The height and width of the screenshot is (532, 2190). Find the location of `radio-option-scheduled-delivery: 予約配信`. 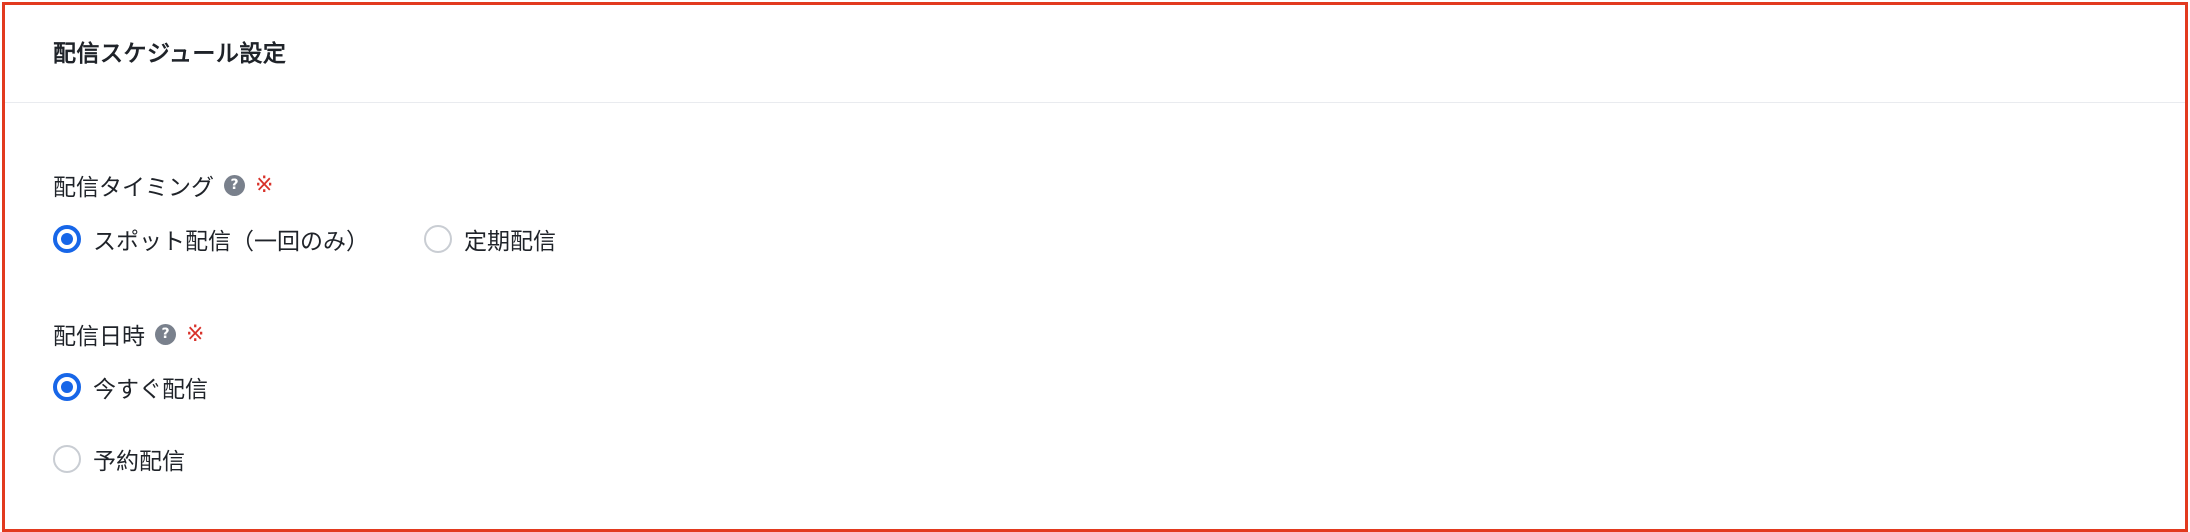

radio-option-scheduled-delivery: 予約配信 is located at coordinates (119, 459).